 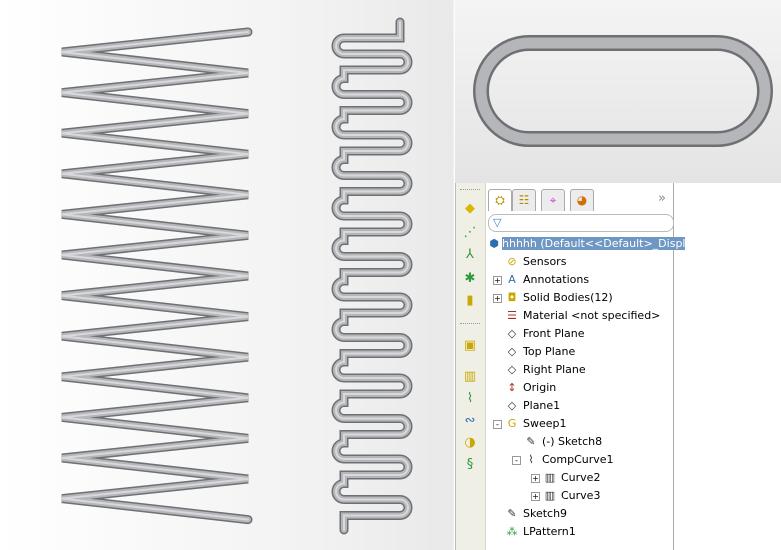 What do you see at coordinates (572, 441) in the screenshot?
I see `tree-item-label: (-) Sketch8` at bounding box center [572, 441].